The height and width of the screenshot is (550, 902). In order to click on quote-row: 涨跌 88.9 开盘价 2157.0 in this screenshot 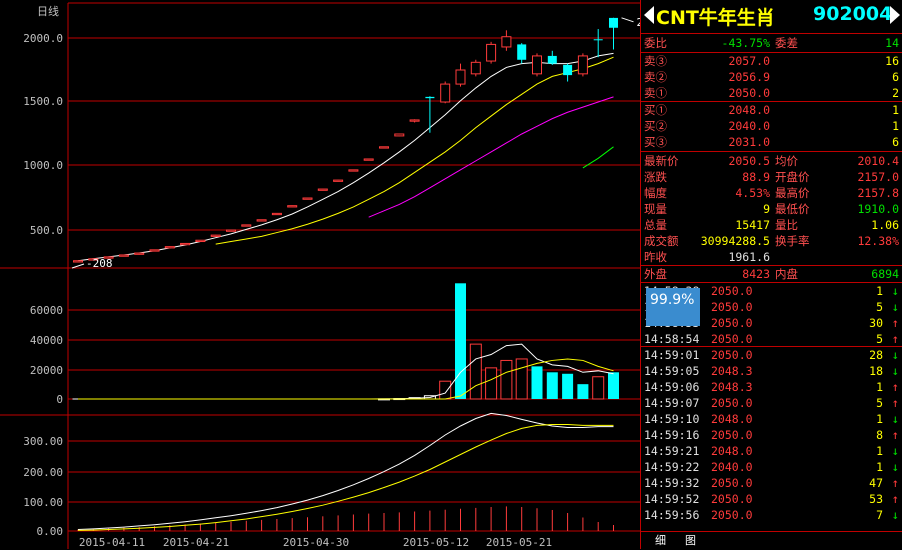, I will do `click(771, 177)`.